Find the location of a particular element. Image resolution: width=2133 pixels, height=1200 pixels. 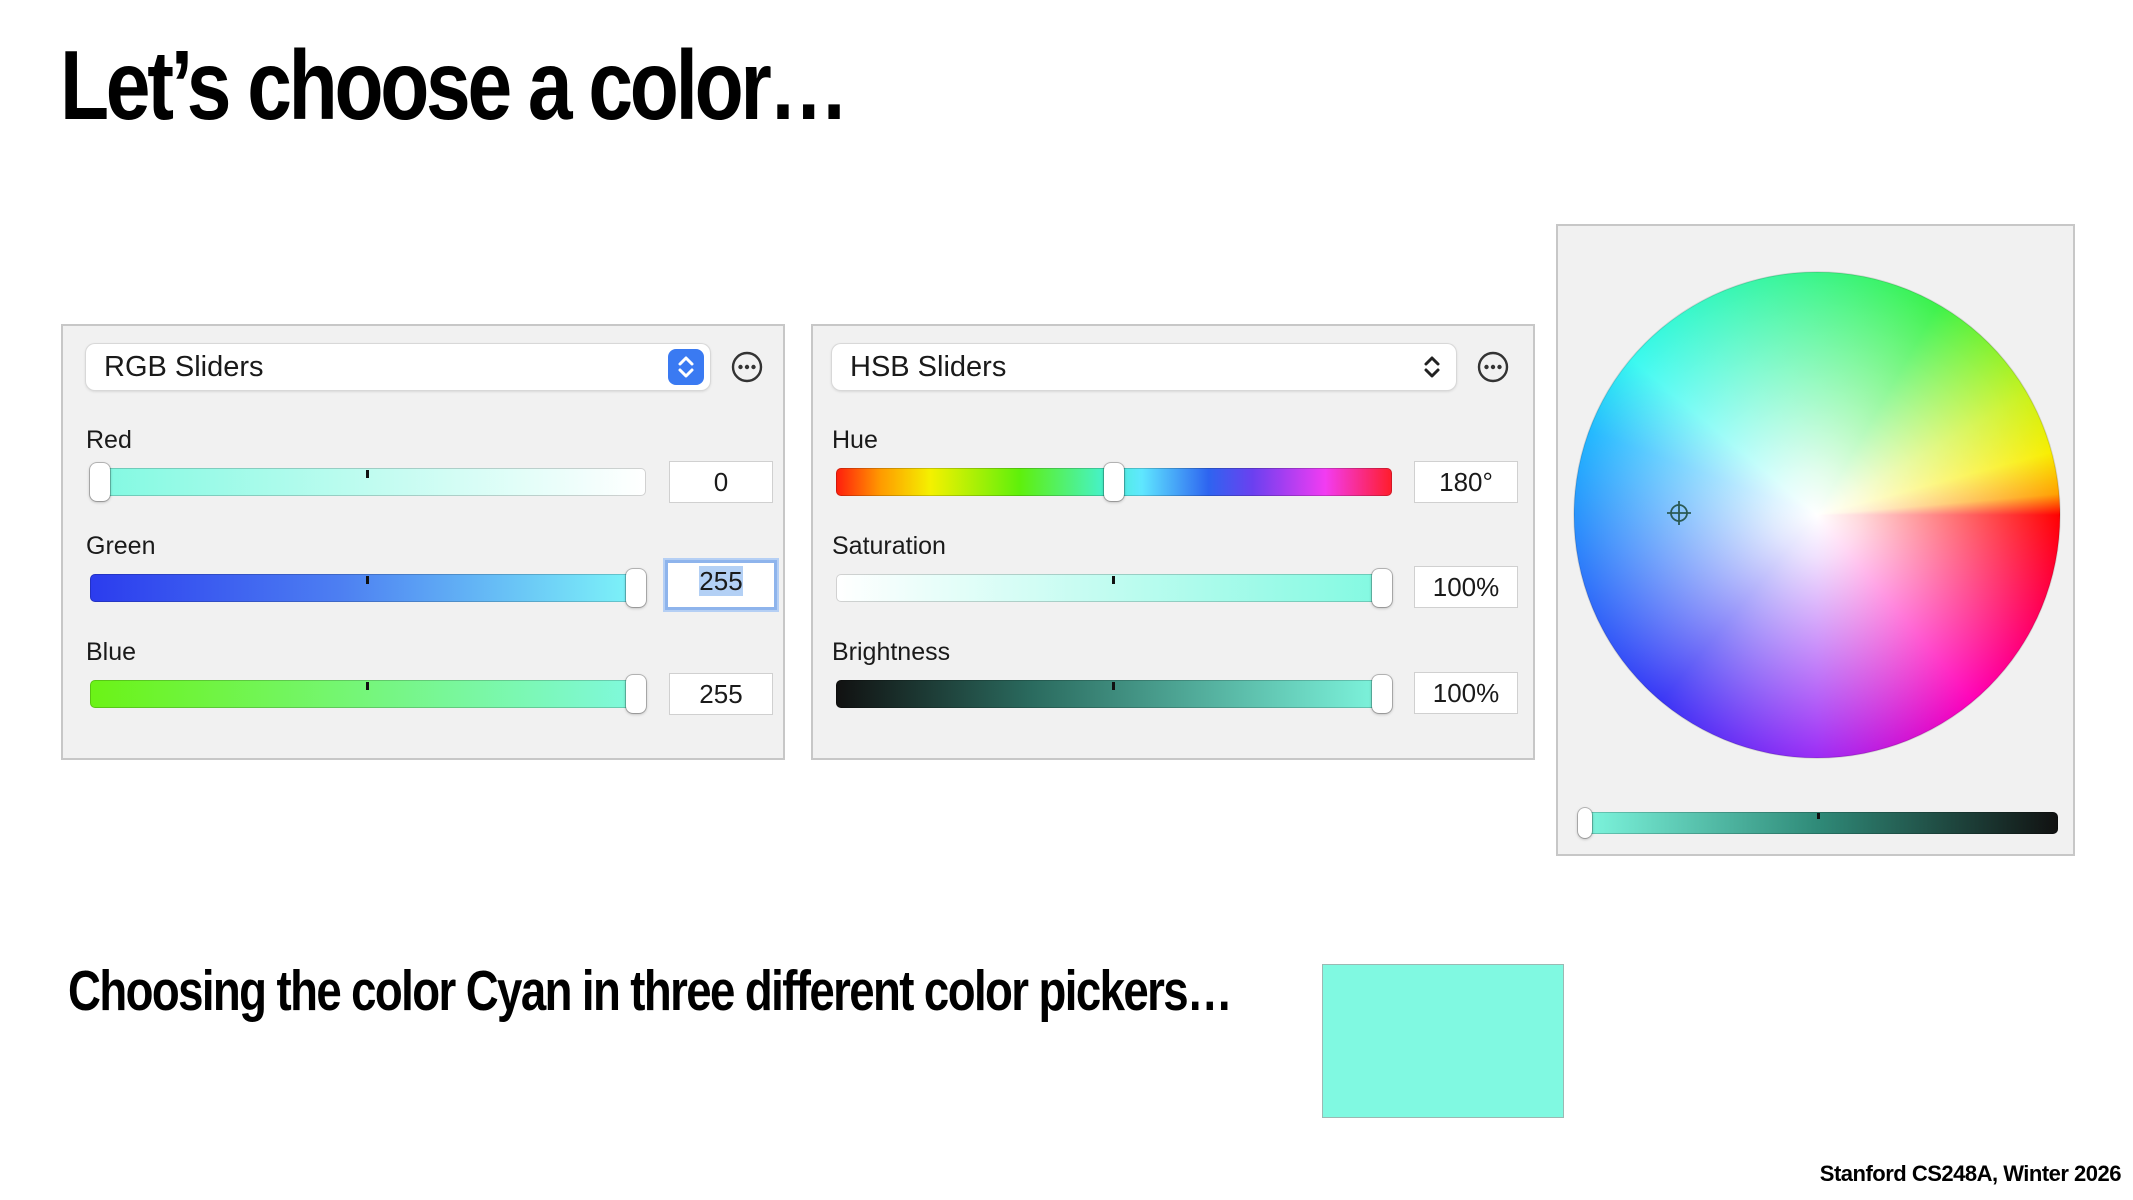

brightness-label: Brightness is located at coordinates (891, 652).